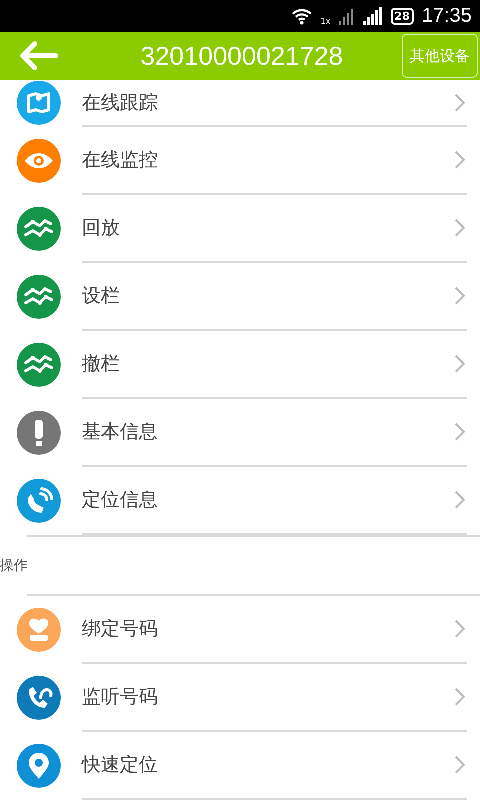 The width and height of the screenshot is (480, 800). What do you see at coordinates (120, 500) in the screenshot?
I see `menu-label: 定位信息` at bounding box center [120, 500].